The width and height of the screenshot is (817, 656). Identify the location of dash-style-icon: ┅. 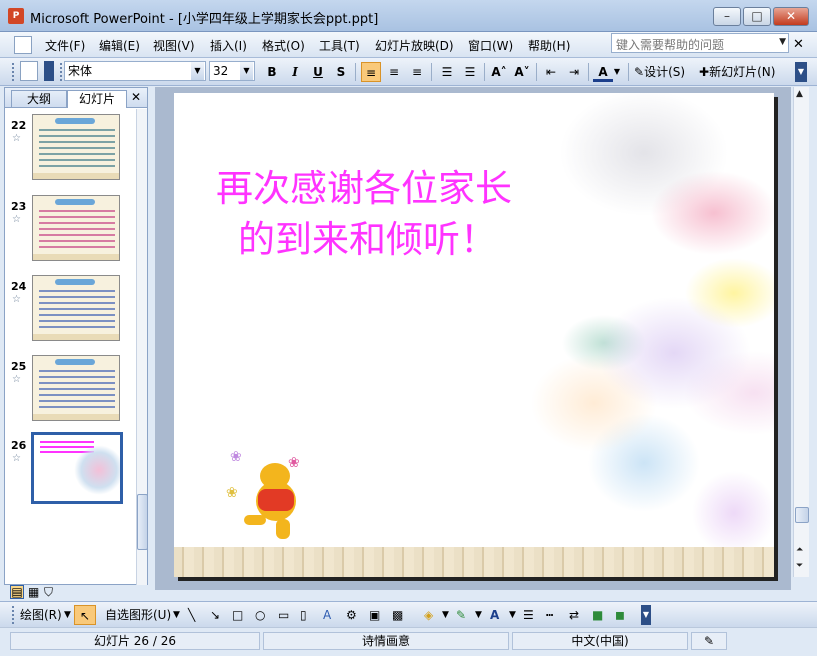
(549, 615).